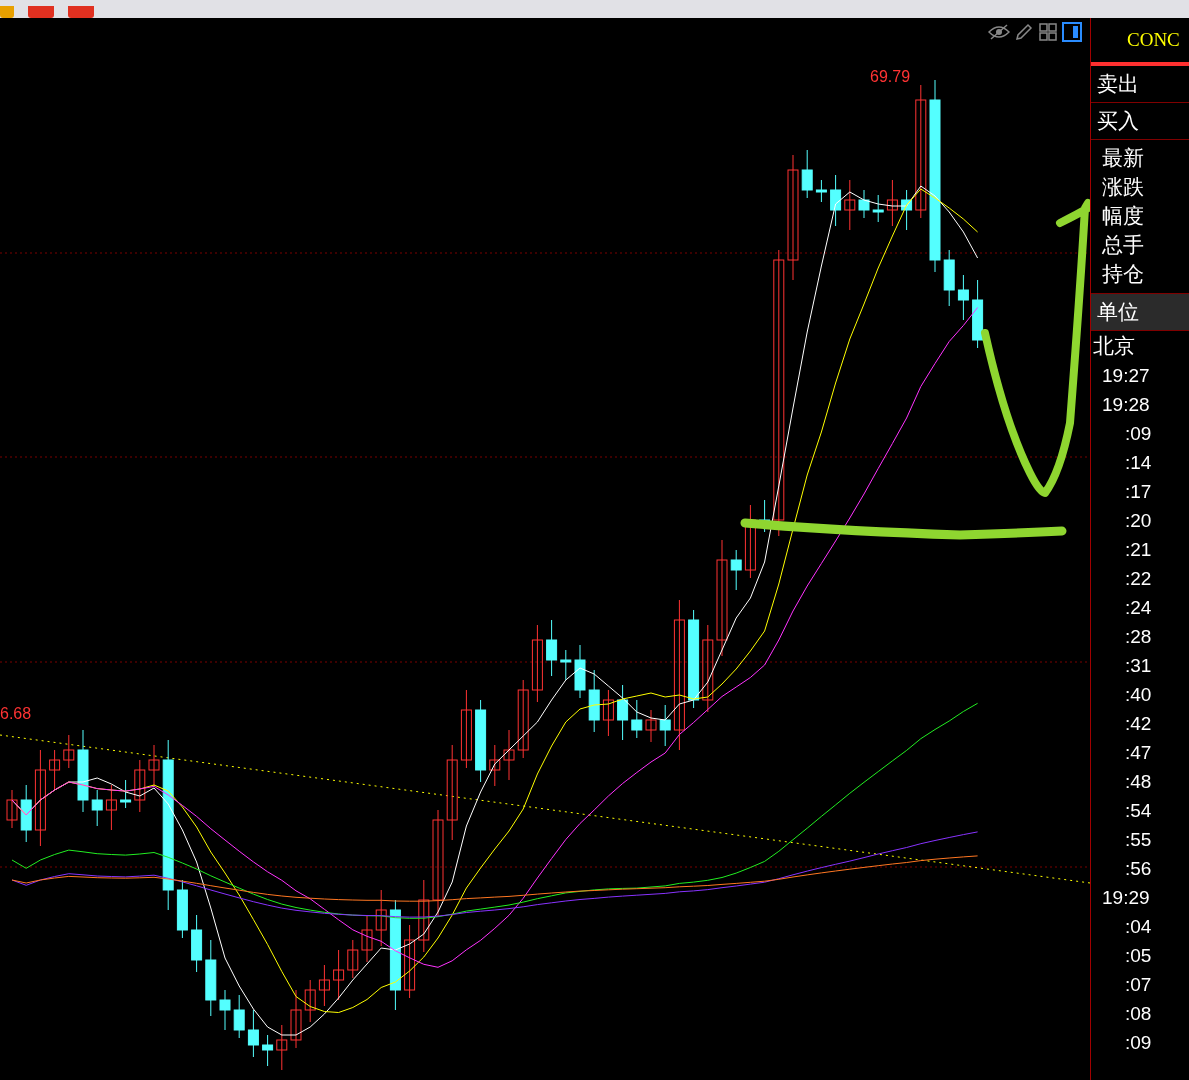  Describe the element at coordinates (1138, 782) in the screenshot. I see `time-label: :48` at that location.